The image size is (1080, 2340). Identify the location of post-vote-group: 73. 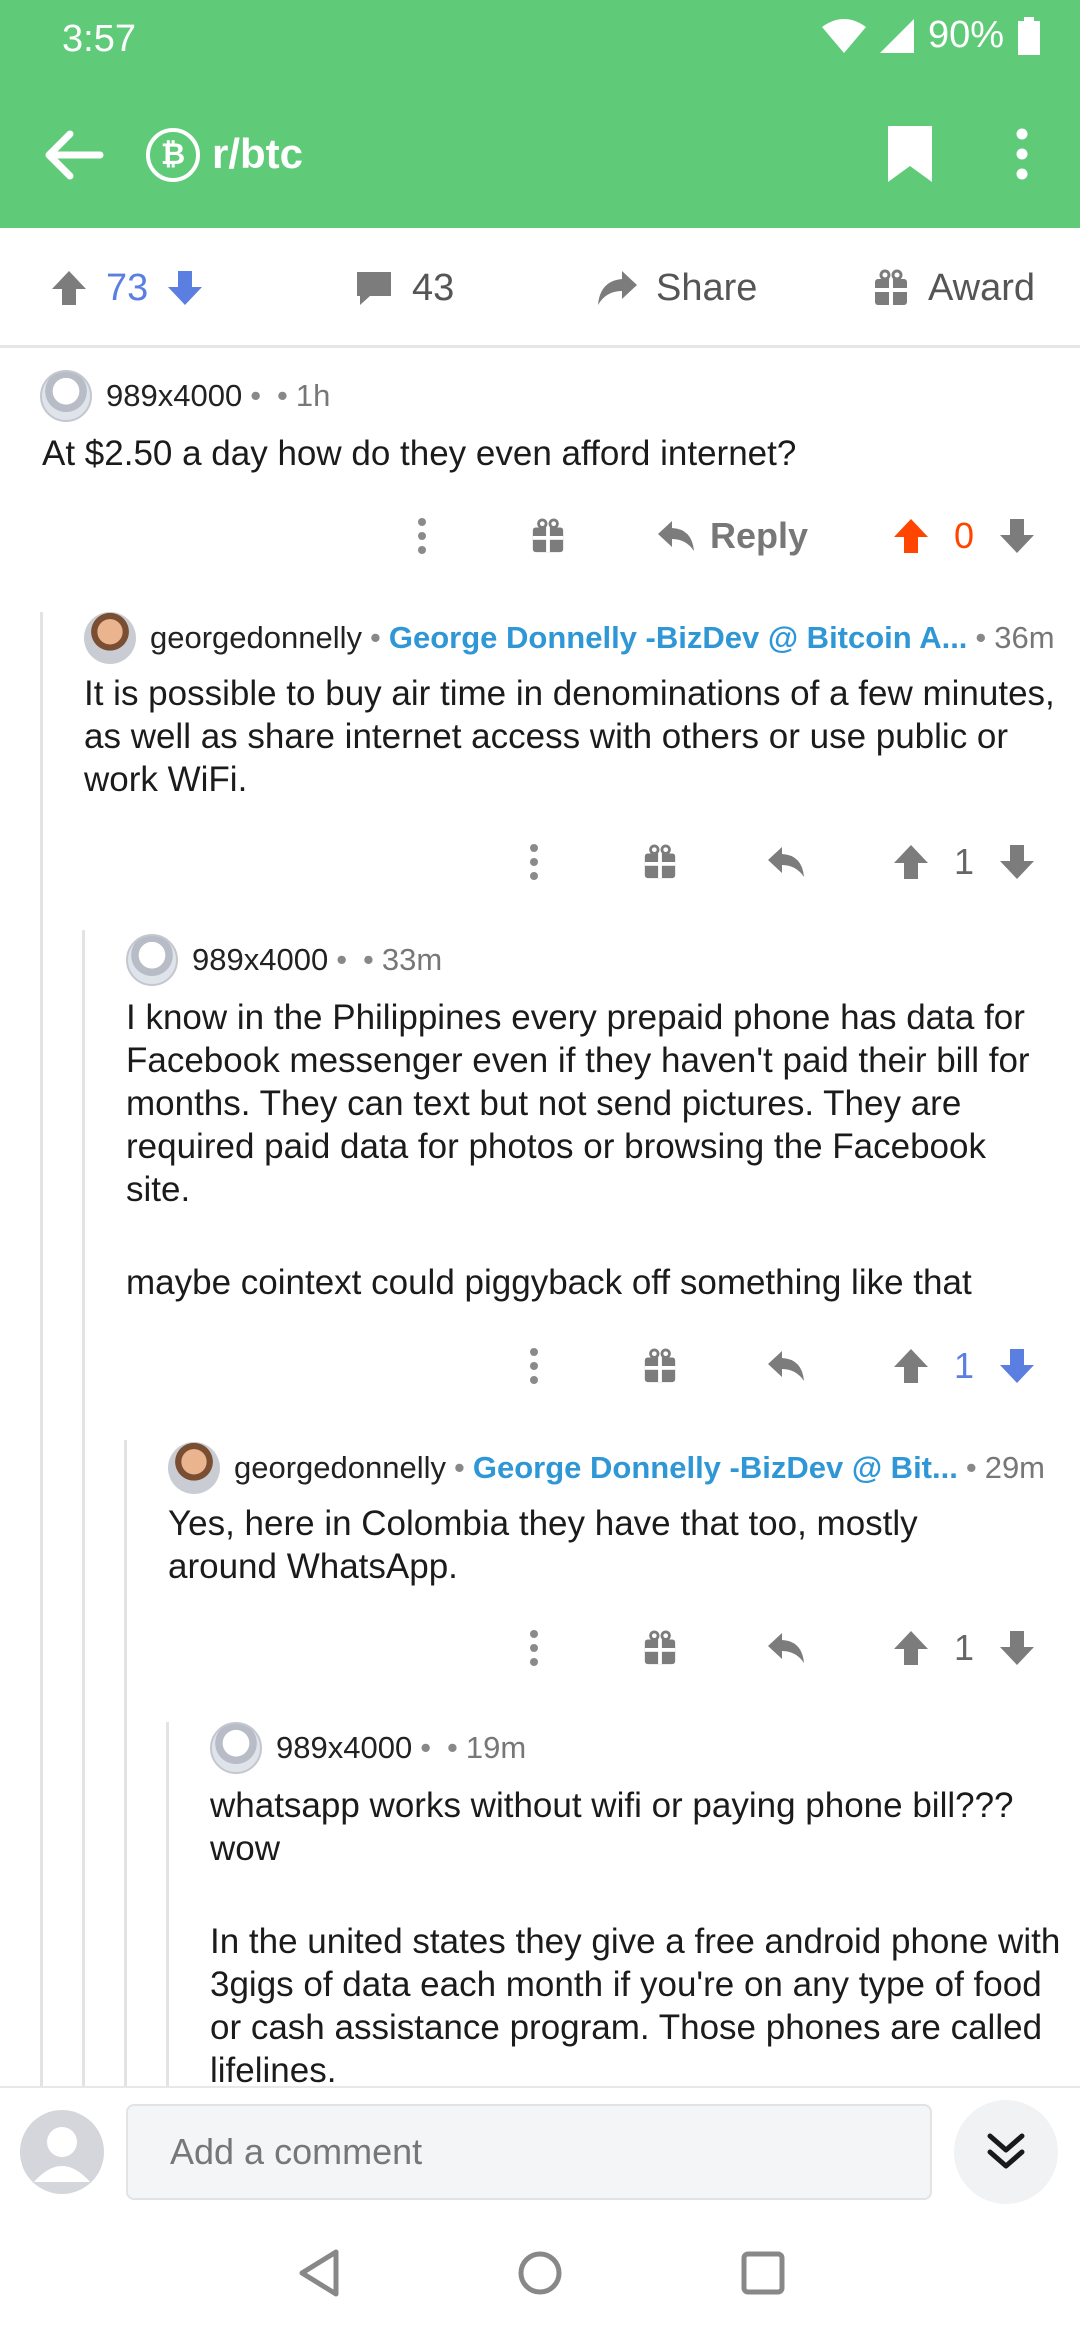
(127, 288).